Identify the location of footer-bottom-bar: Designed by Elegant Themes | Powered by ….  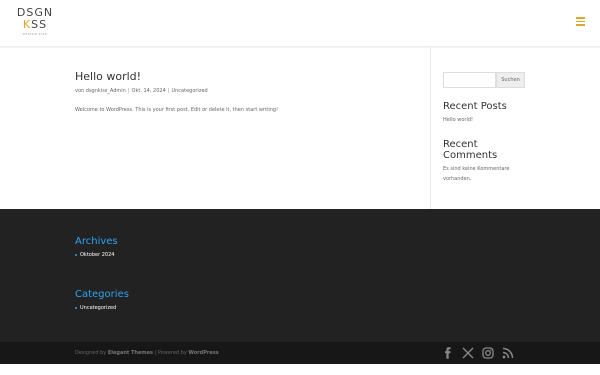
(300, 353).